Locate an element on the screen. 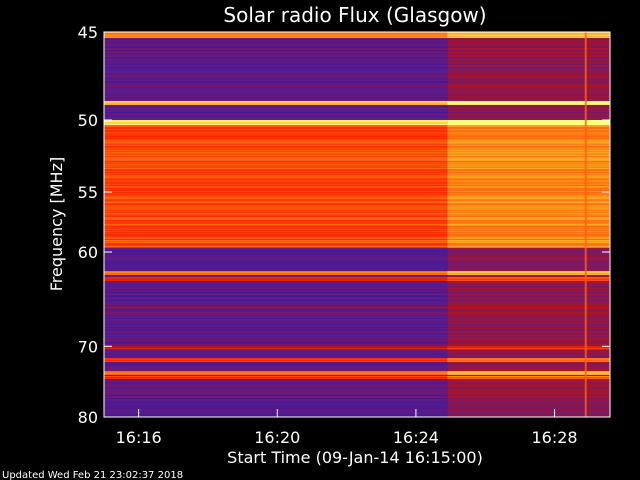 Image resolution: width=640 pixels, height=480 pixels. y-axis-label: Frequency [MHz] is located at coordinates (56, 224).